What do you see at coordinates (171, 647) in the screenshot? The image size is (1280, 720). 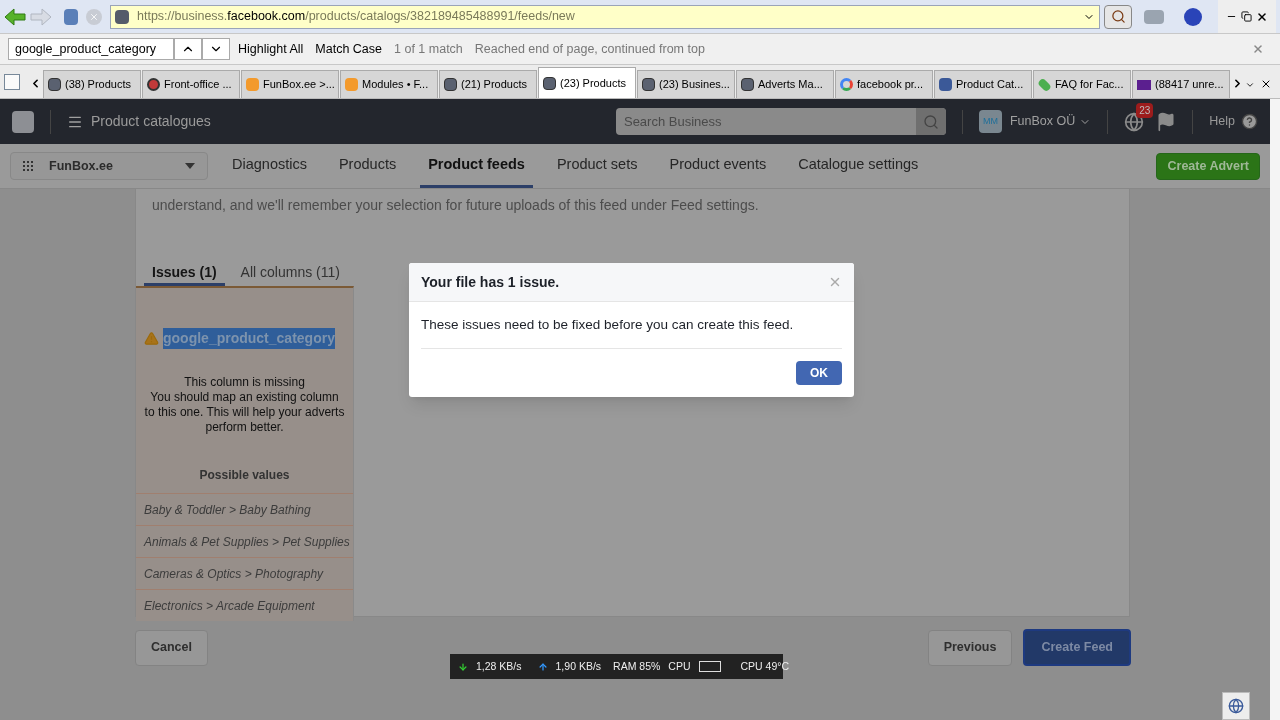 I see `cancel-button: Cancel` at bounding box center [171, 647].